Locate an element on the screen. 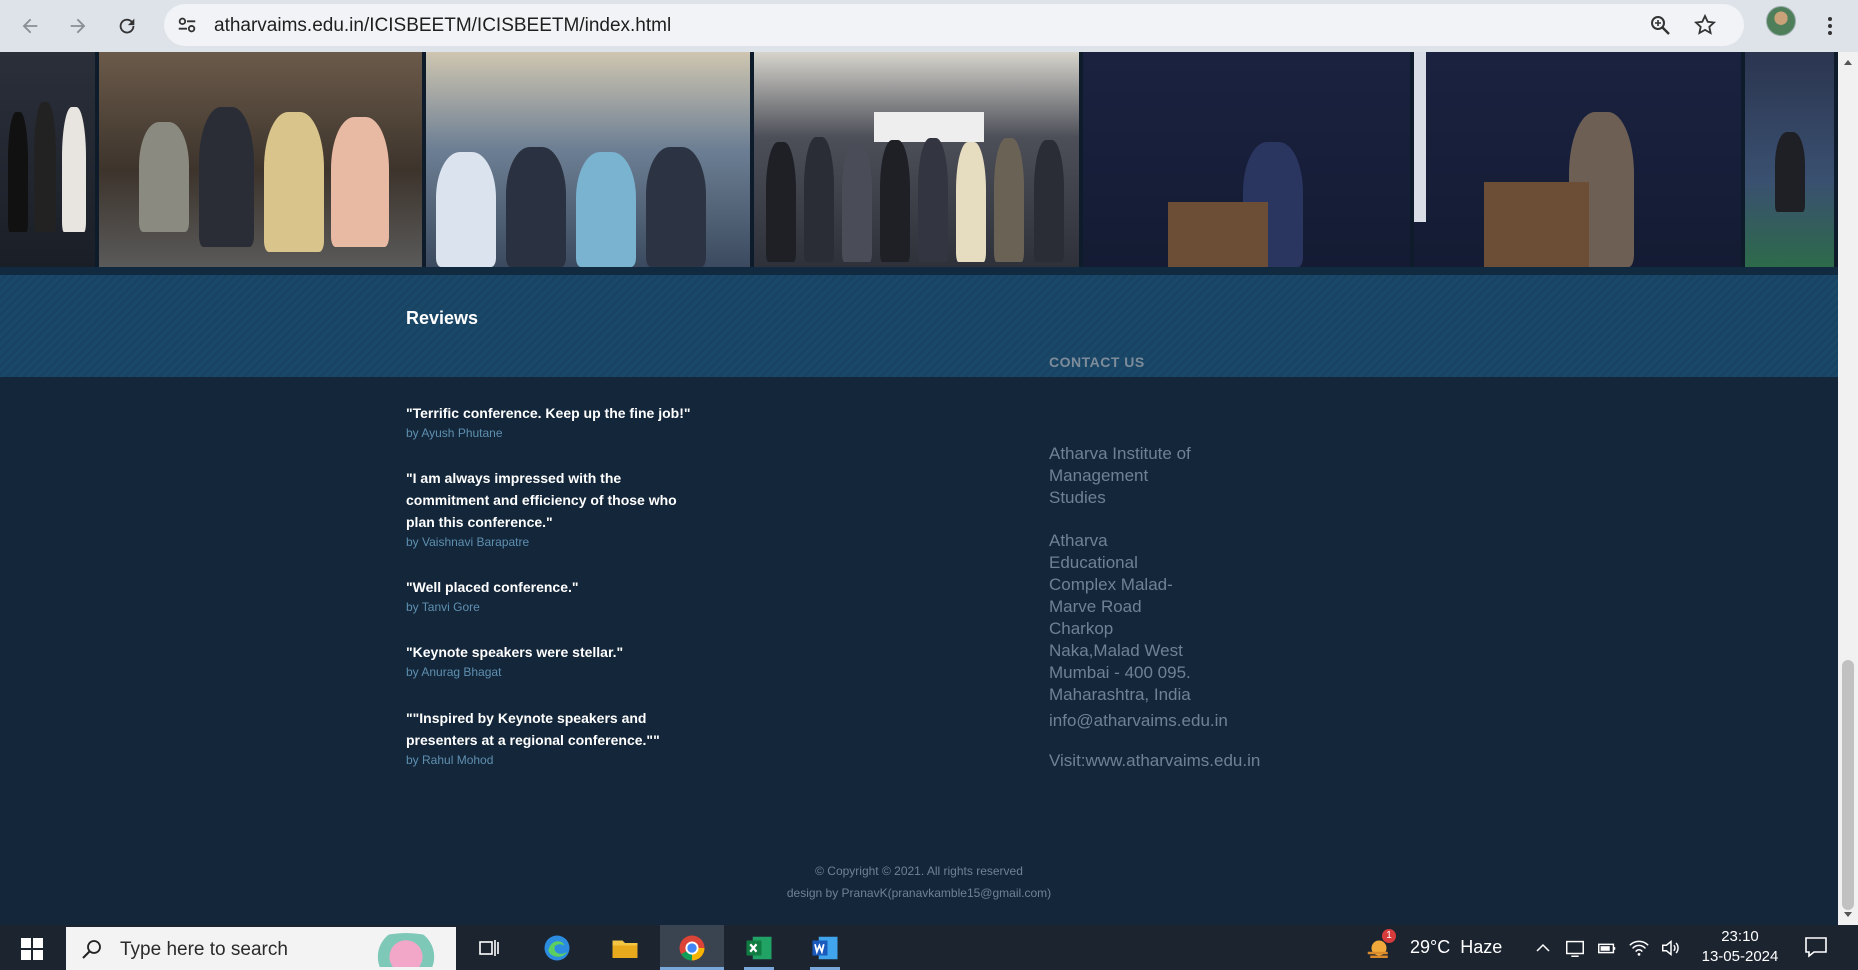 This screenshot has height=970, width=1858. institute-line: Management is located at coordinates (1099, 475).